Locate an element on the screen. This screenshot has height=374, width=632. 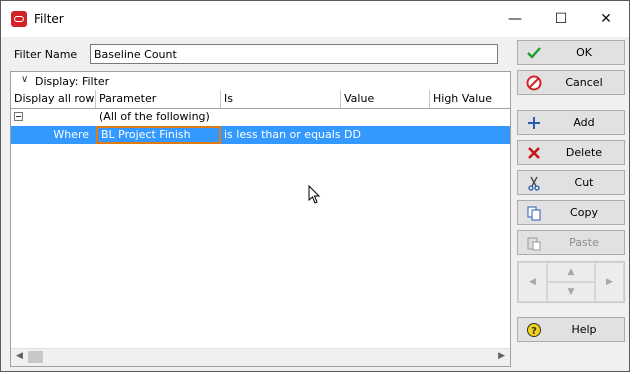
copy-button: Copy is located at coordinates (571, 212).